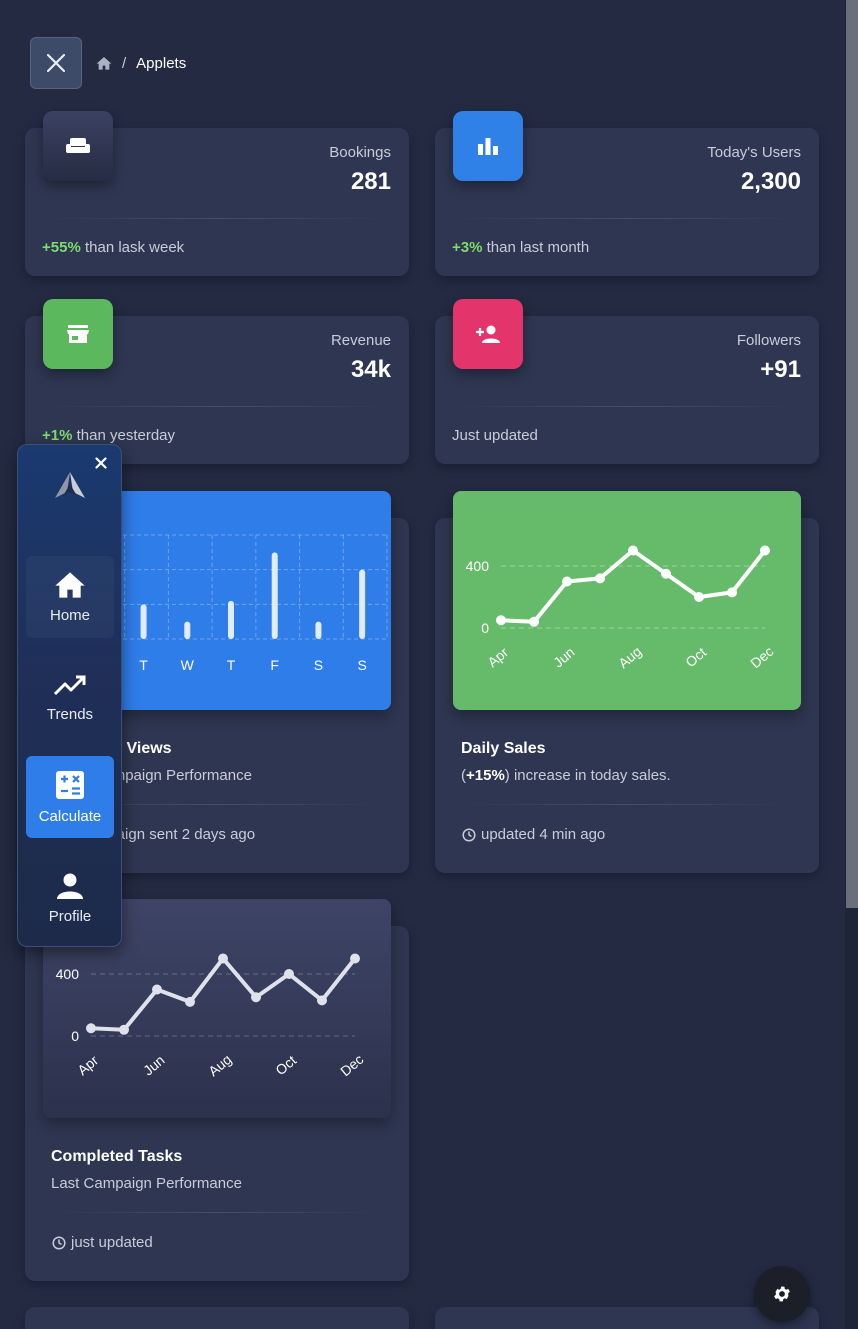 The width and height of the screenshot is (858, 1329). I want to click on stat-value: 2,300, so click(770, 181).